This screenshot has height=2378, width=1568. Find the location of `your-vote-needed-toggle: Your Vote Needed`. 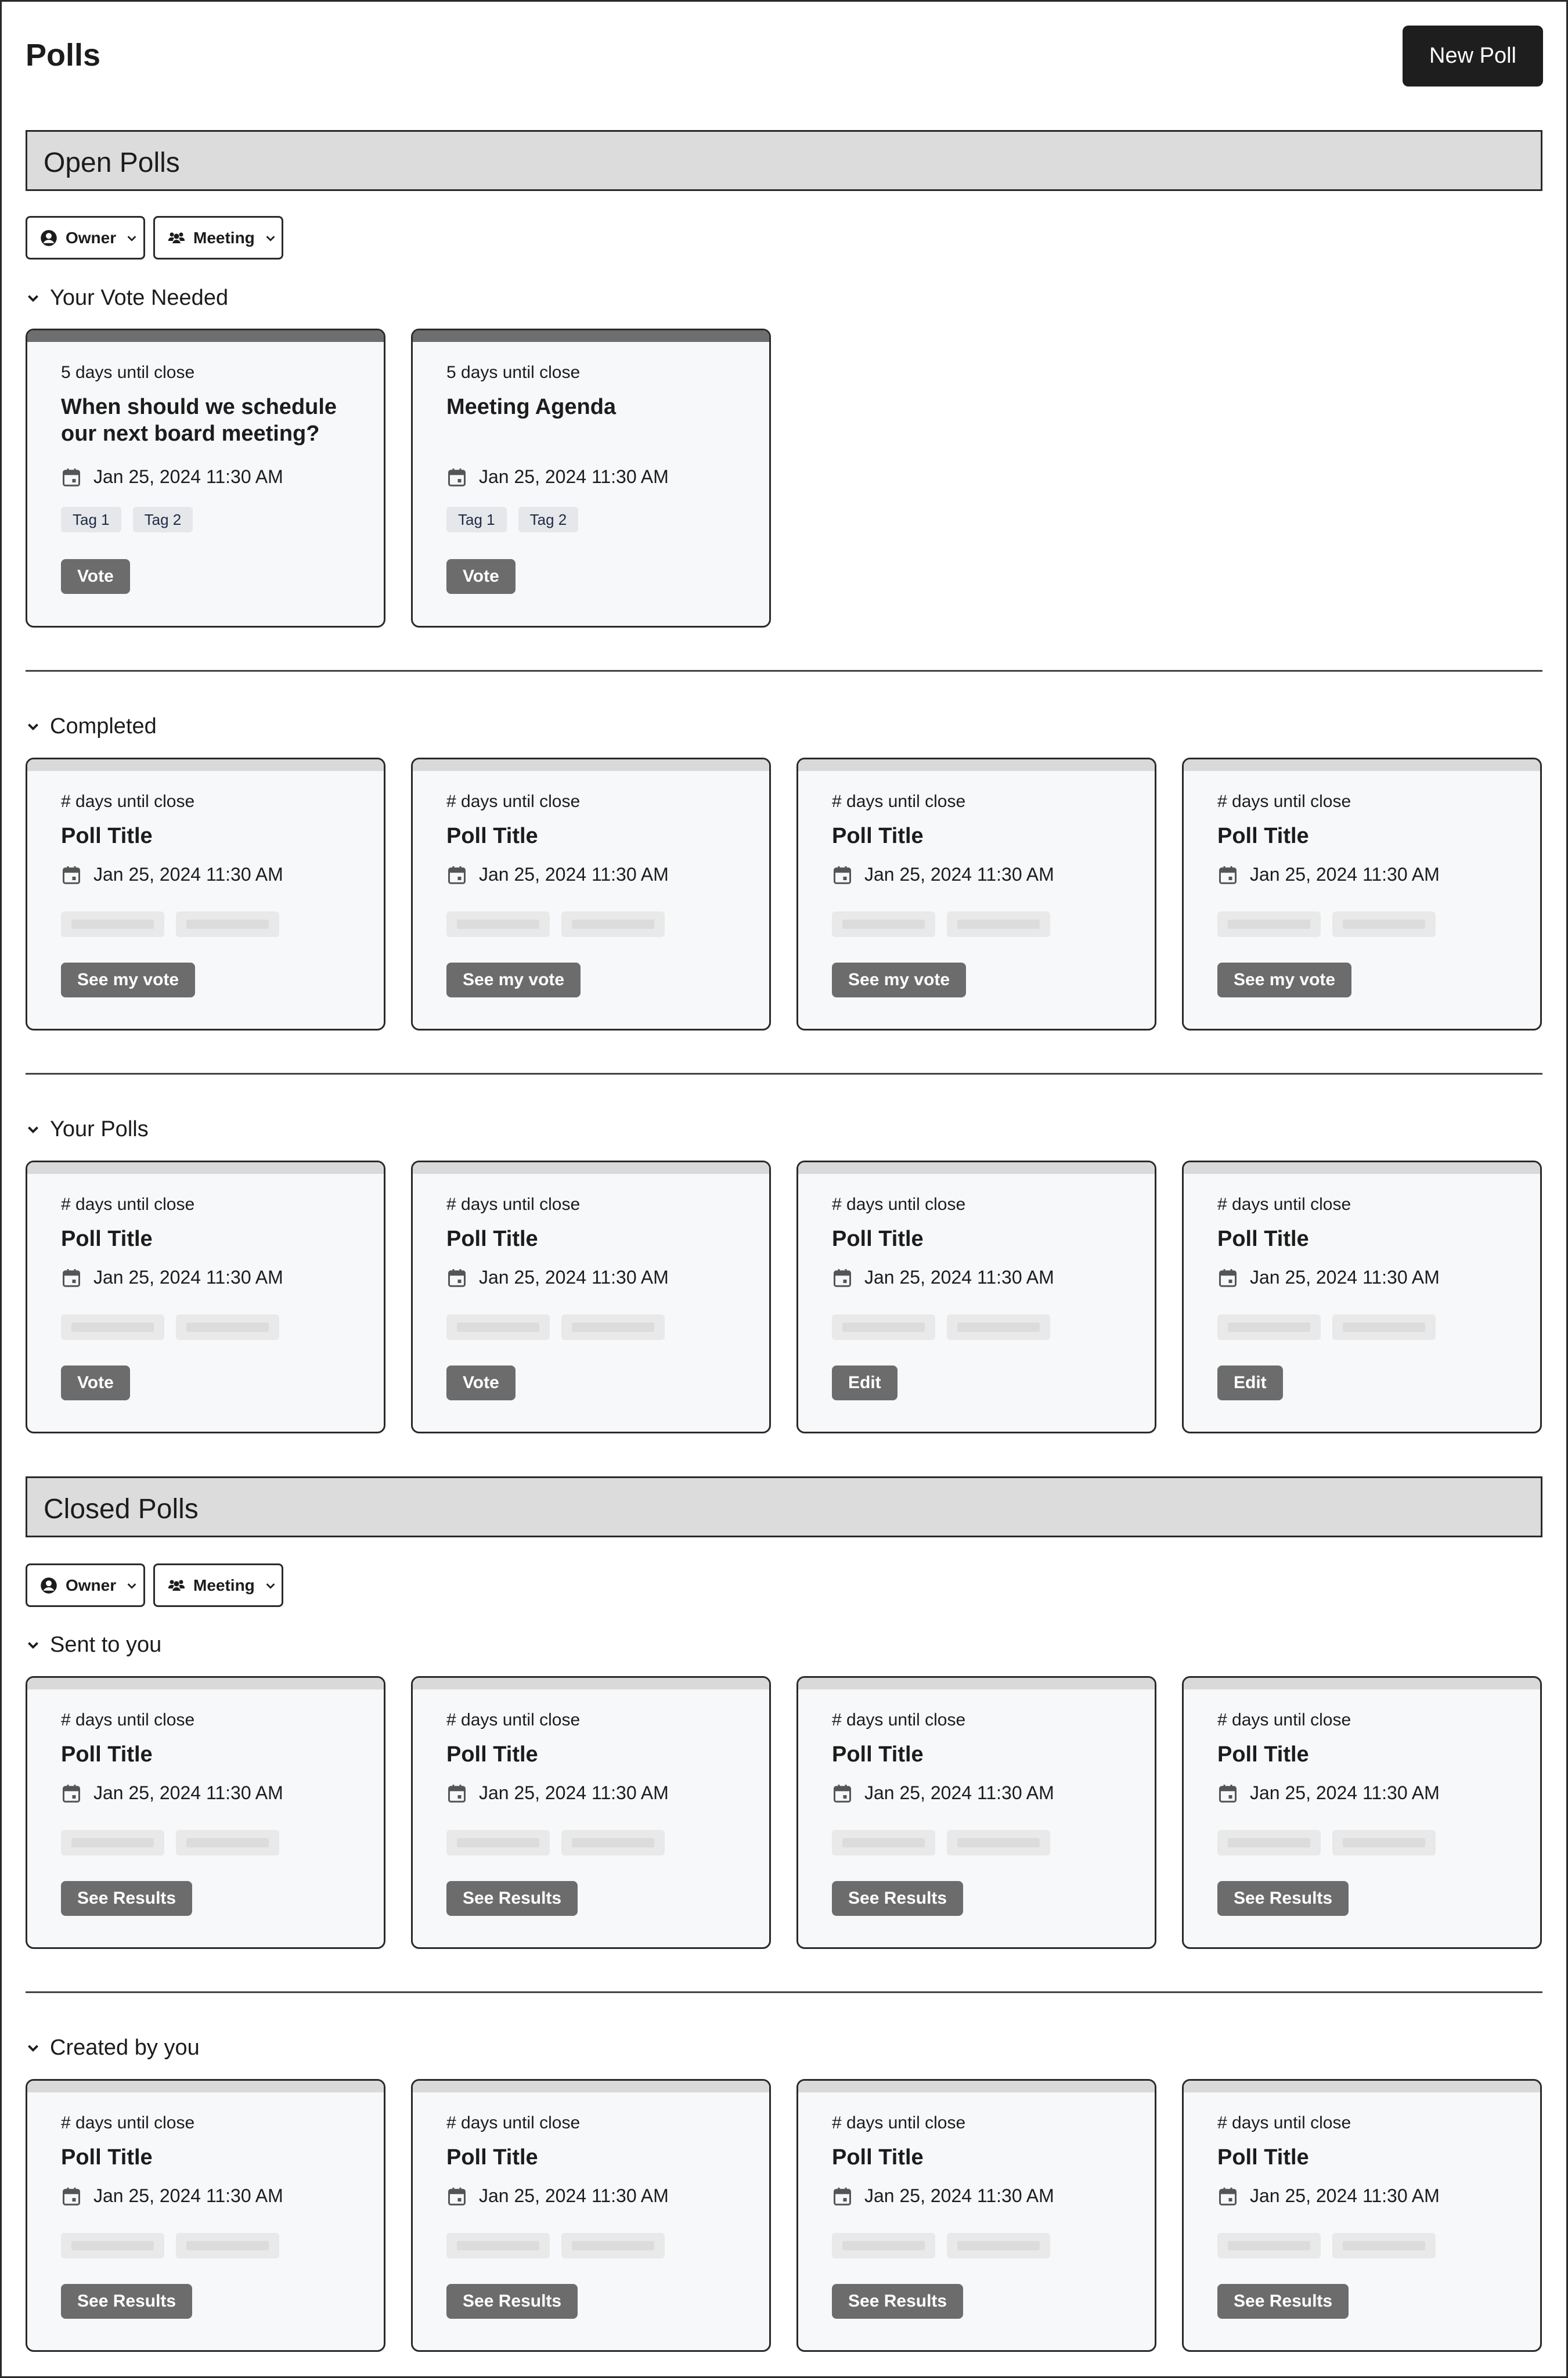

your-vote-needed-toggle: Your Vote Needed is located at coordinates (127, 297).